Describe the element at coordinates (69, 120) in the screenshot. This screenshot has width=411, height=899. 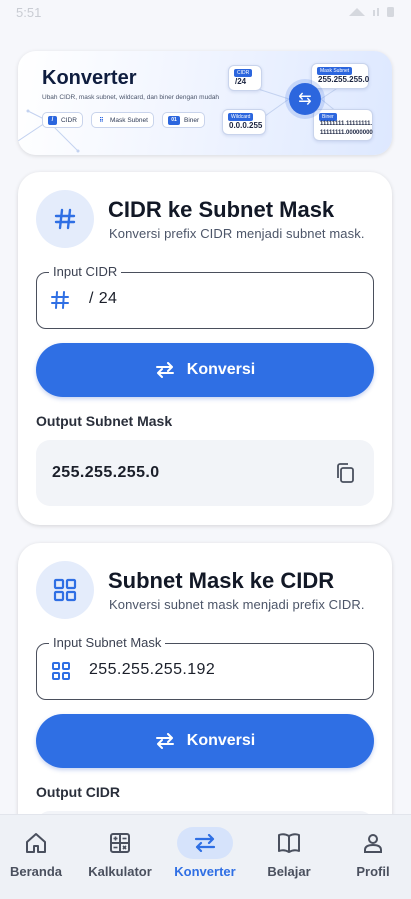
I see `chip-label: CIDR` at that location.